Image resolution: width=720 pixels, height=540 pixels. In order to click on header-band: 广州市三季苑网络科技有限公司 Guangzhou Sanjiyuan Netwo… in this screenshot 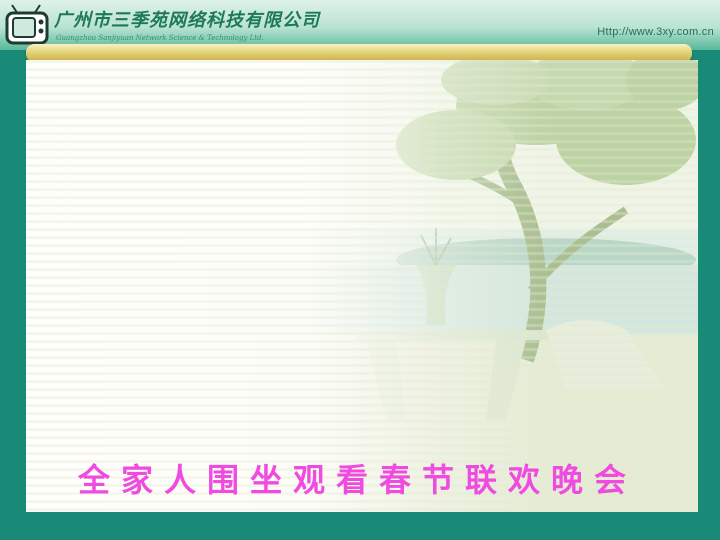, I will do `click(360, 25)`.